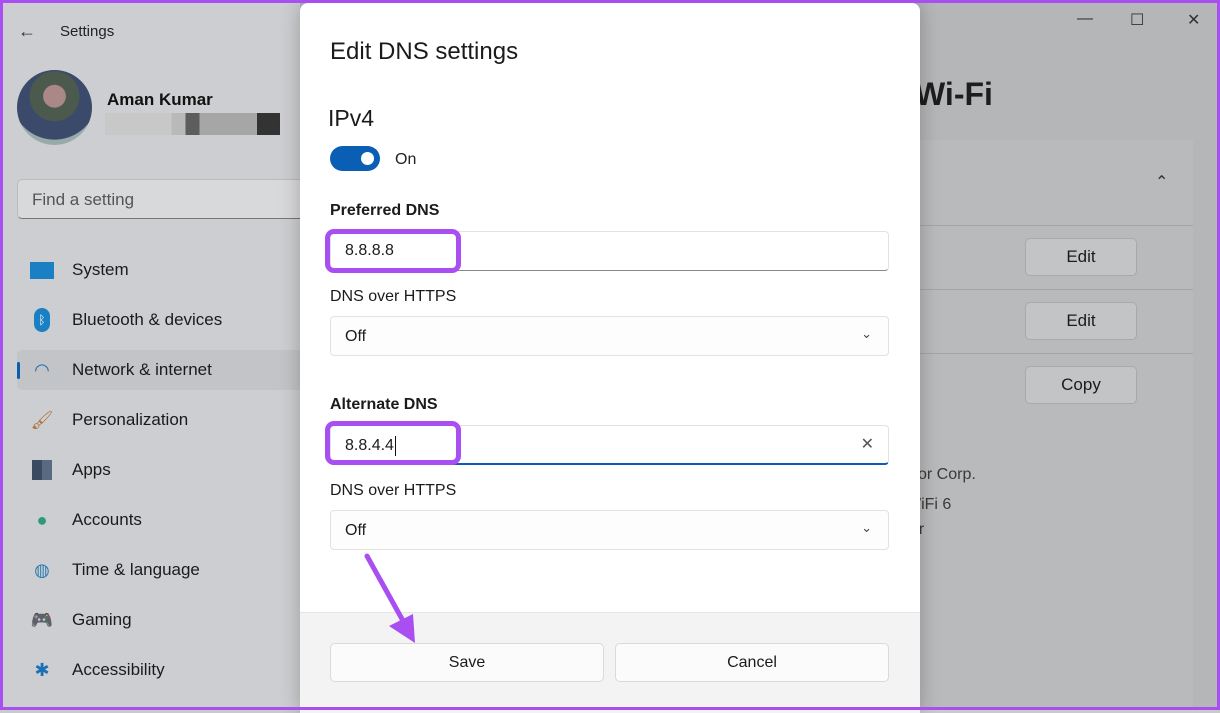 Image resolution: width=1220 pixels, height=713 pixels. What do you see at coordinates (42, 320) in the screenshot?
I see `bluetooth-icon: ᛒ` at bounding box center [42, 320].